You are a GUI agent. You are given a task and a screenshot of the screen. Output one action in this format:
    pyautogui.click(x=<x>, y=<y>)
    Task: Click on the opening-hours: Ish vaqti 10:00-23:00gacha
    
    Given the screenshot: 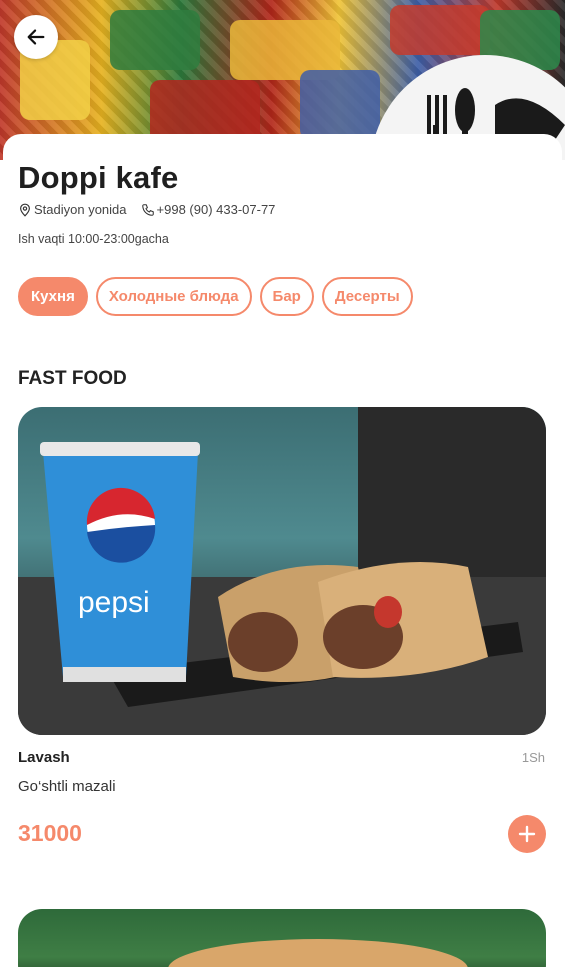 What is the action you would take?
    pyautogui.click(x=93, y=239)
    